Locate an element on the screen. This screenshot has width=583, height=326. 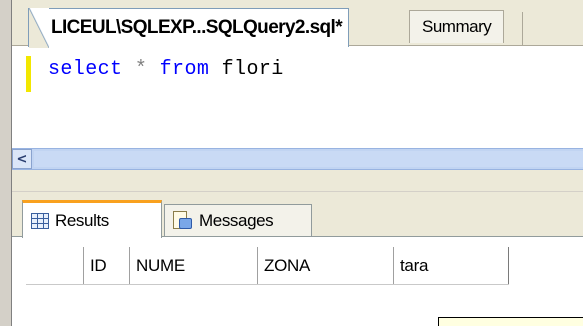
horizontal-scrollbar: < is located at coordinates (297, 159).